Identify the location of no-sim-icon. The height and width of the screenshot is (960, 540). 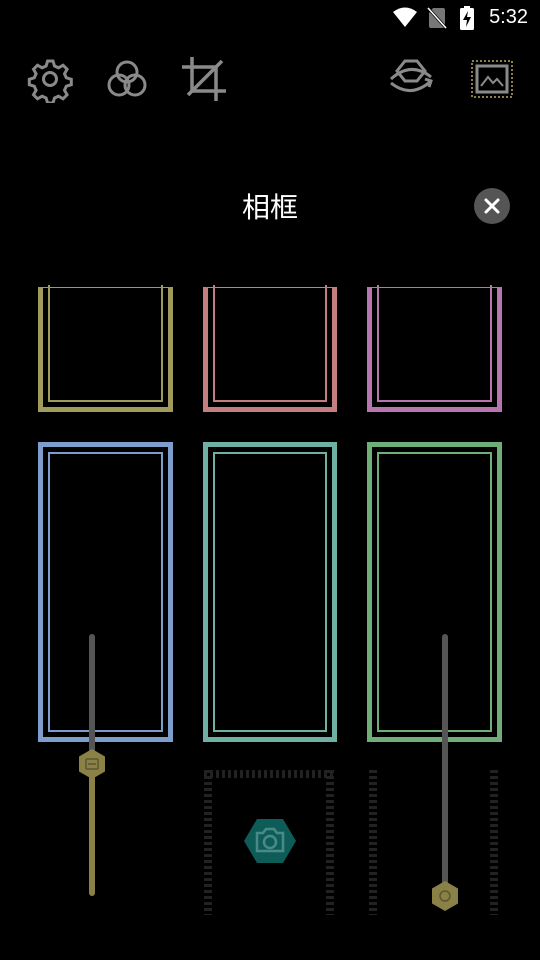
(437, 18).